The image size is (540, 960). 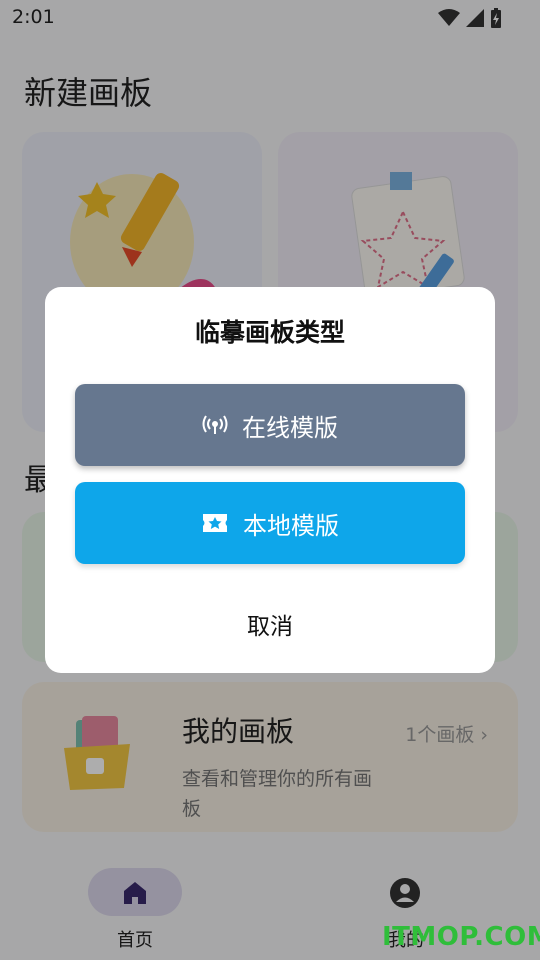 I want to click on local-template-button: 本地模版, so click(x=270, y=523).